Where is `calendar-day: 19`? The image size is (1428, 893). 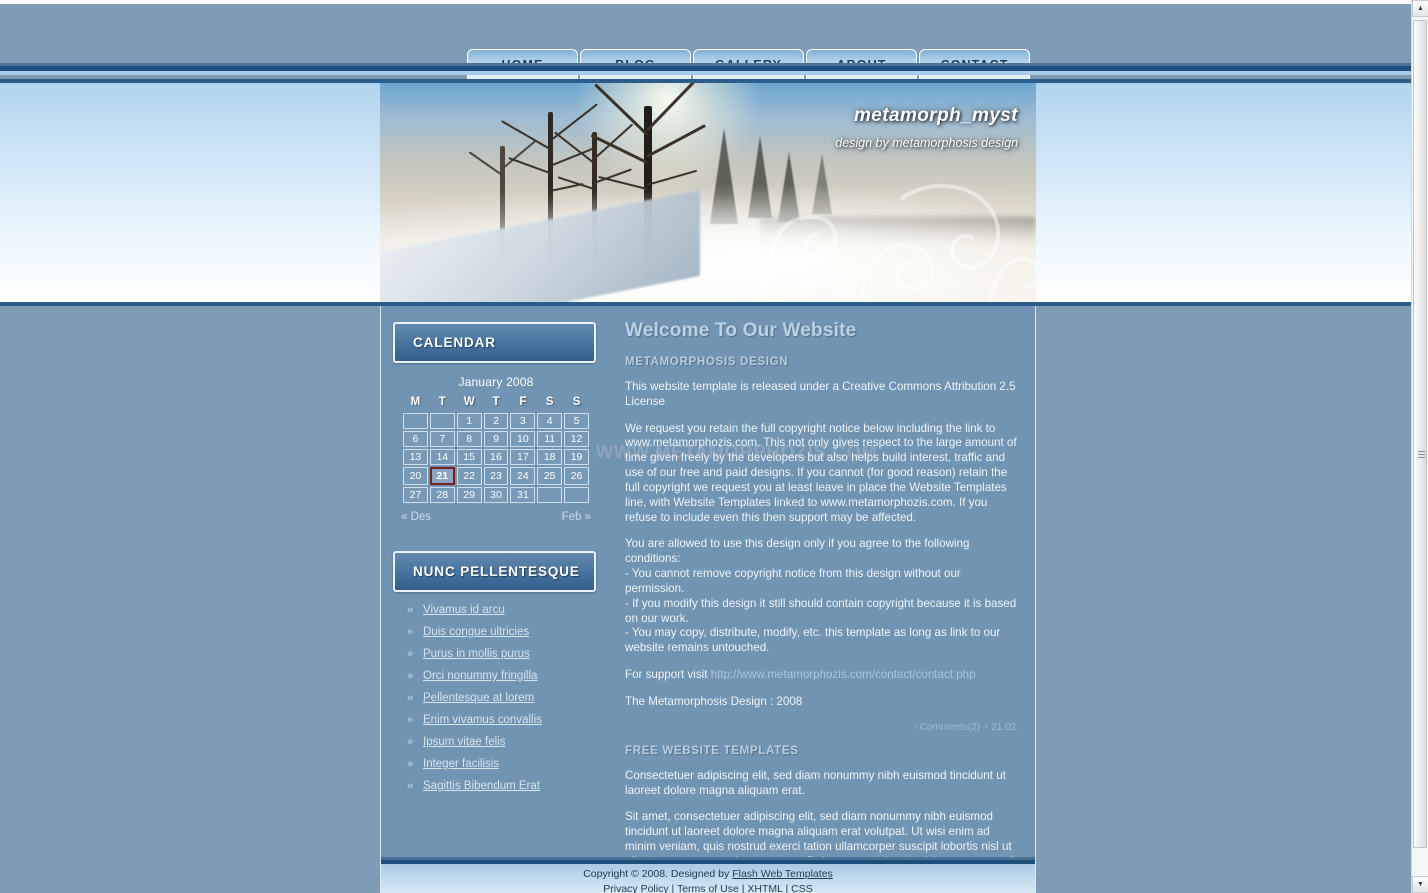
calendar-day: 19 is located at coordinates (576, 457).